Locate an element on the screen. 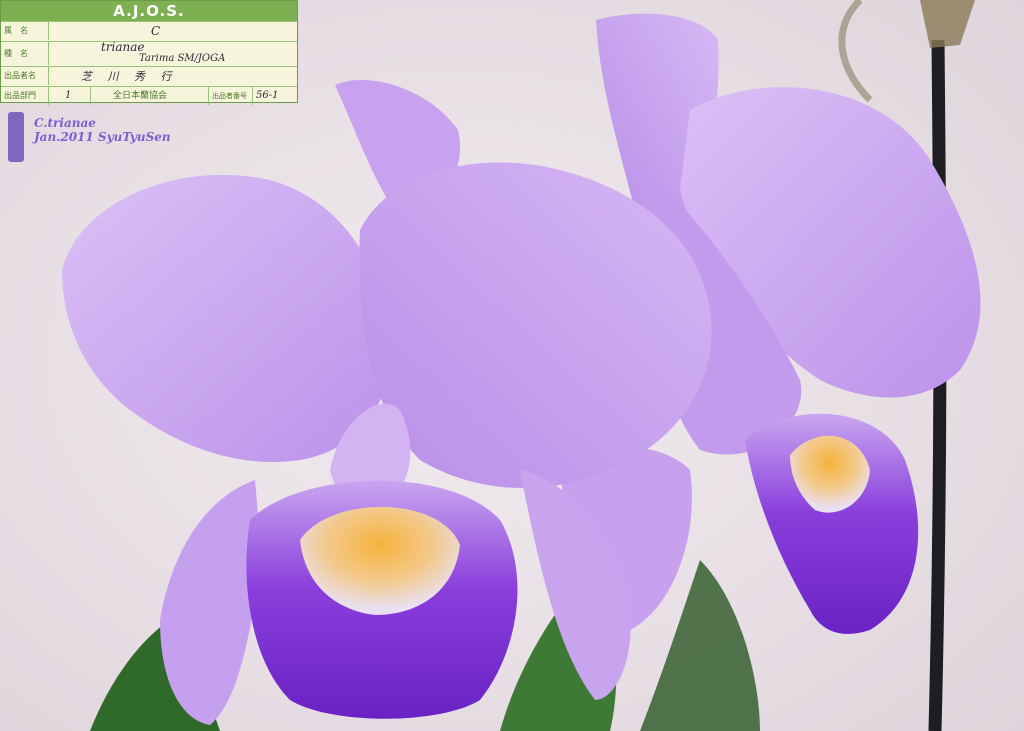 This screenshot has height=731, width=1024. card-row-key: 出品者名 is located at coordinates (25, 76).